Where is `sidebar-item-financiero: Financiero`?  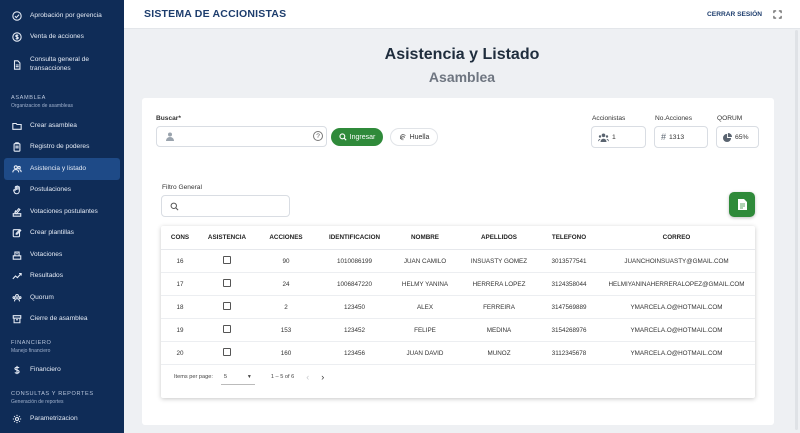
sidebar-item-financiero: Financiero is located at coordinates (62, 370).